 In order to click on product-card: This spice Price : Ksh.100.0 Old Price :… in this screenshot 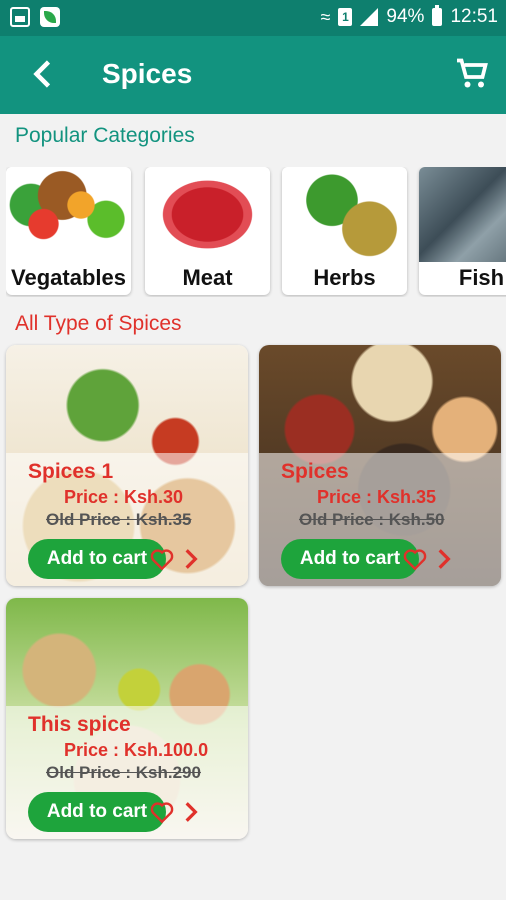, I will do `click(127, 718)`.